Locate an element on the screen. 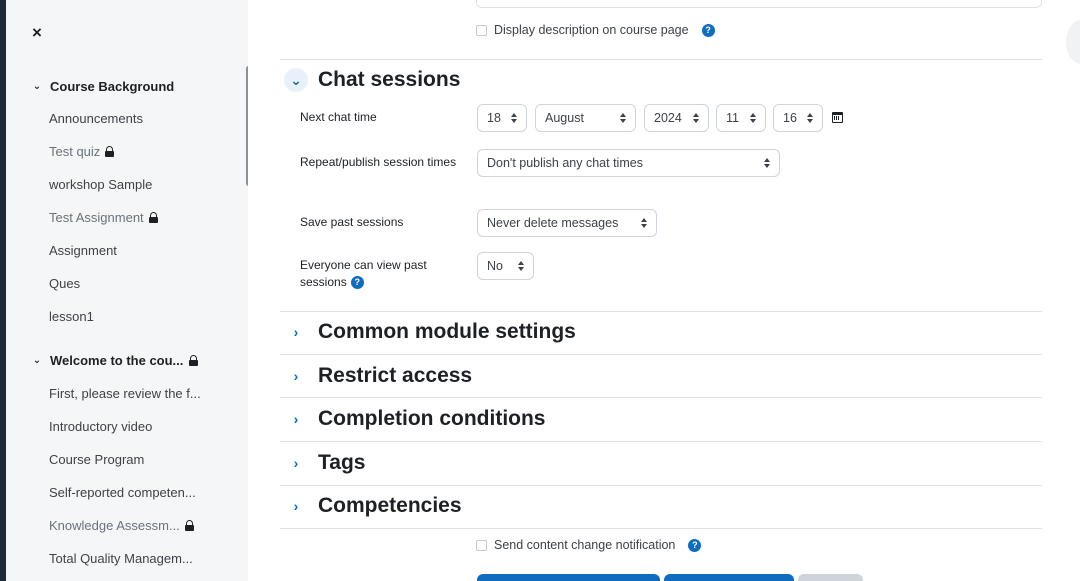 This screenshot has width=1080, height=581. cancel-button is located at coordinates (830, 577).